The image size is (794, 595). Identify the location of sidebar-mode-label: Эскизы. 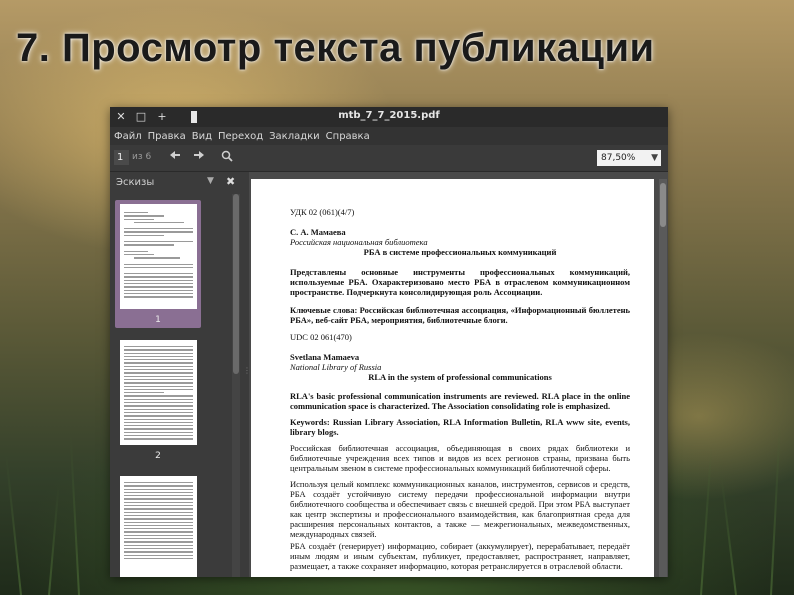
(135, 182).